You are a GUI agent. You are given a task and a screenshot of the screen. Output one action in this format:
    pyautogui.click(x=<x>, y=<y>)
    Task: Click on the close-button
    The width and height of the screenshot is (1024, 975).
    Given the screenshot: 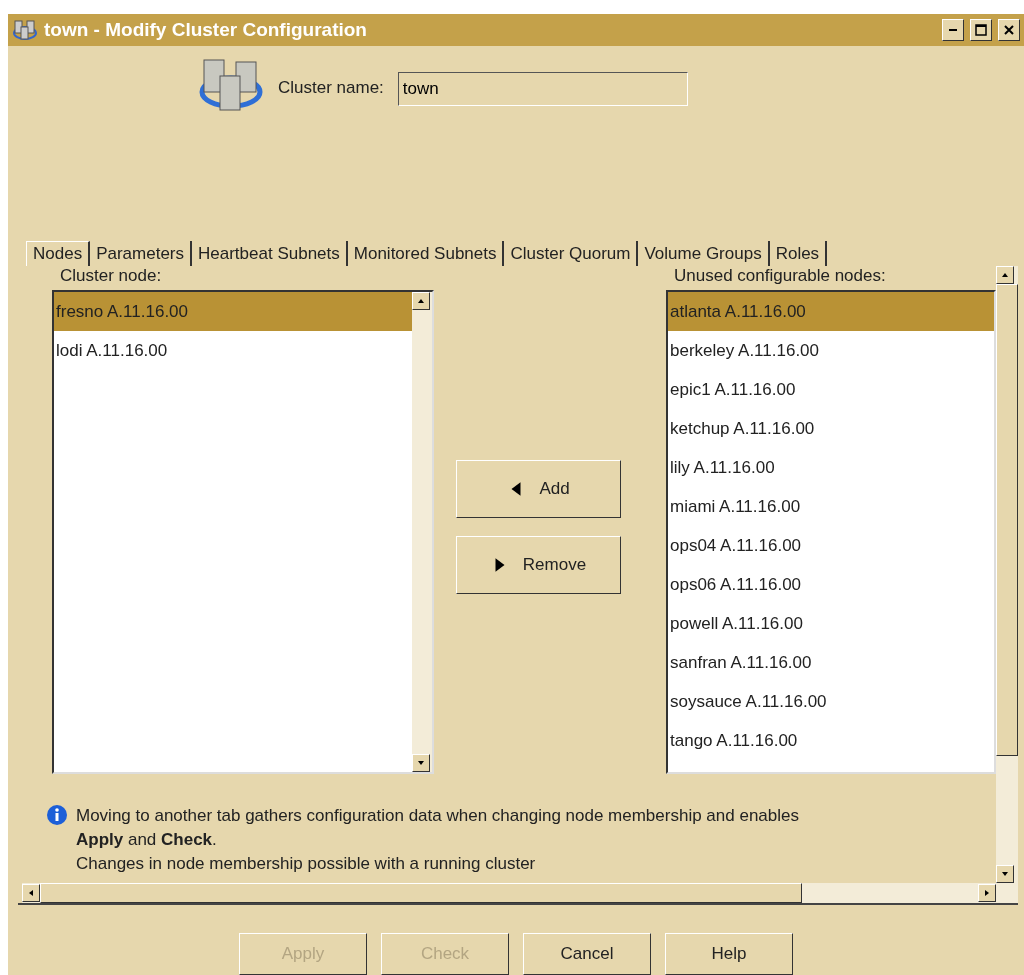 What is the action you would take?
    pyautogui.click(x=1009, y=29)
    